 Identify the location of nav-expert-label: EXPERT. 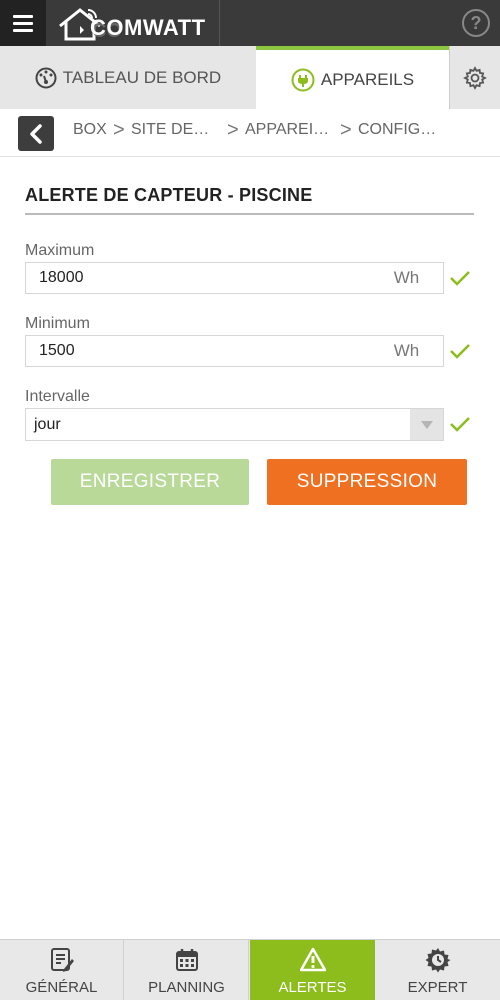
(437, 987).